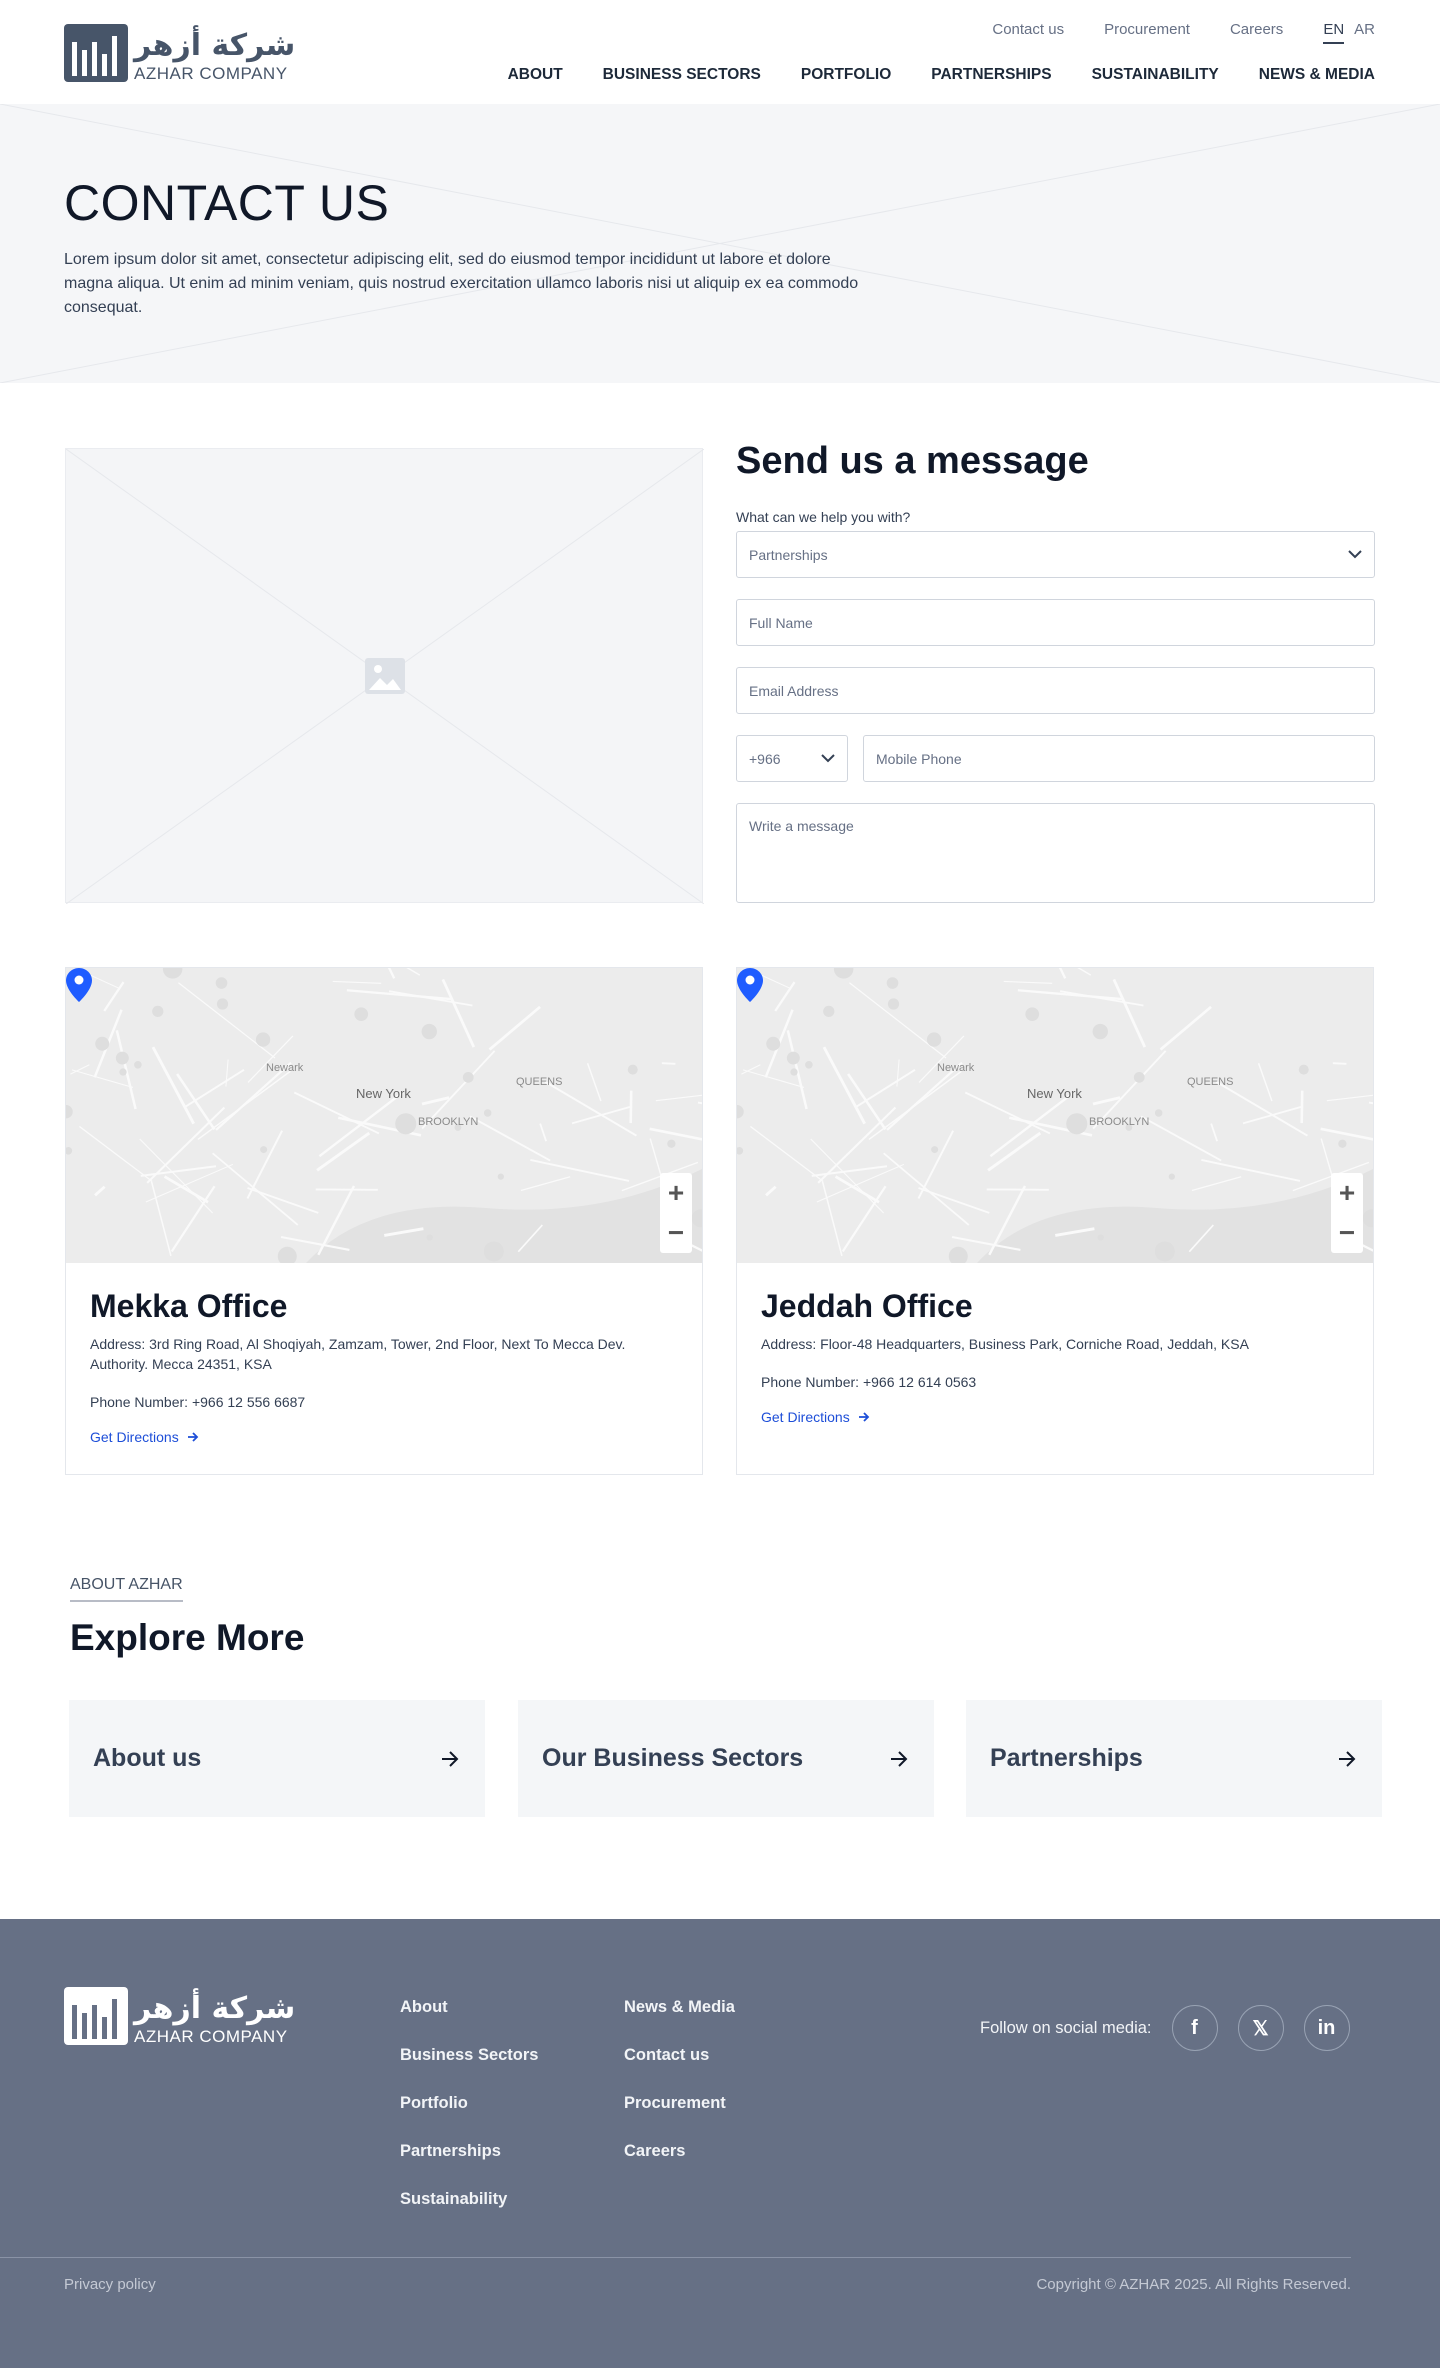  What do you see at coordinates (1174, 1758) in the screenshot?
I see `explore-card-partnerships: Partnerships` at bounding box center [1174, 1758].